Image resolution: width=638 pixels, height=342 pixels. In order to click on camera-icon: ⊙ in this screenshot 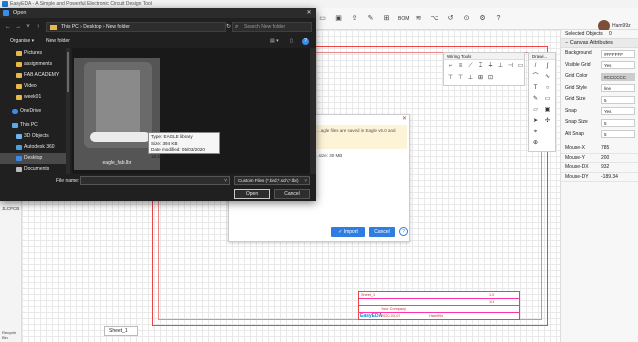, I will do `click(466, 19)`.